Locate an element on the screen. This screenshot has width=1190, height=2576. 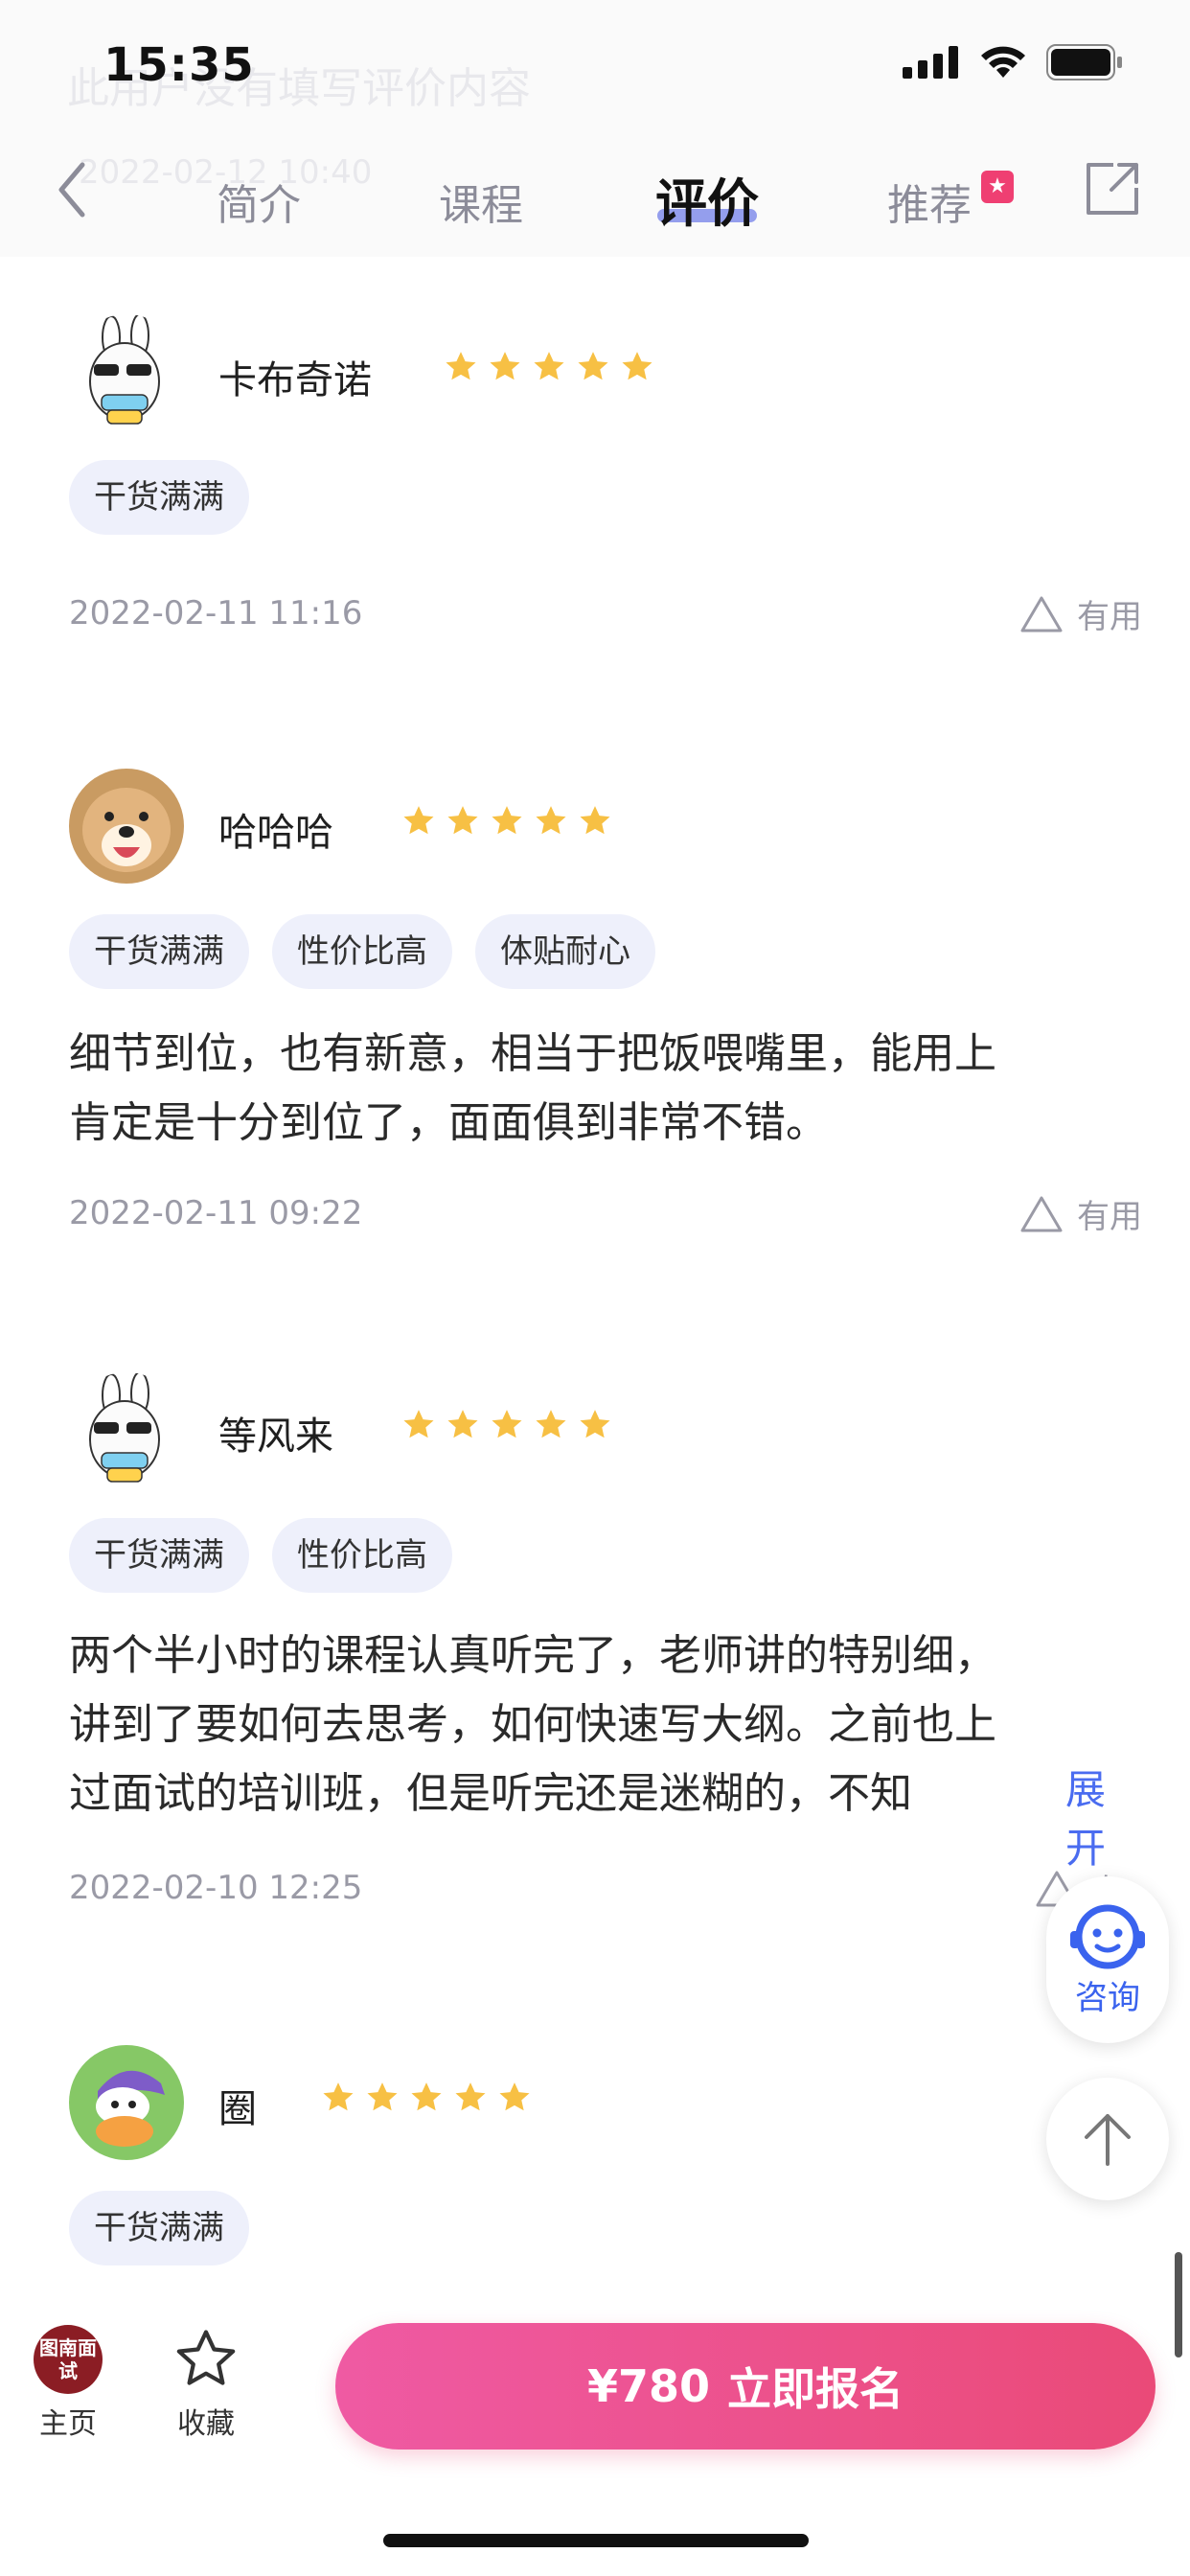
review-text-line: 讲到了要如何去思考，如何快速写大纲。之前也上 is located at coordinates (532, 1724).